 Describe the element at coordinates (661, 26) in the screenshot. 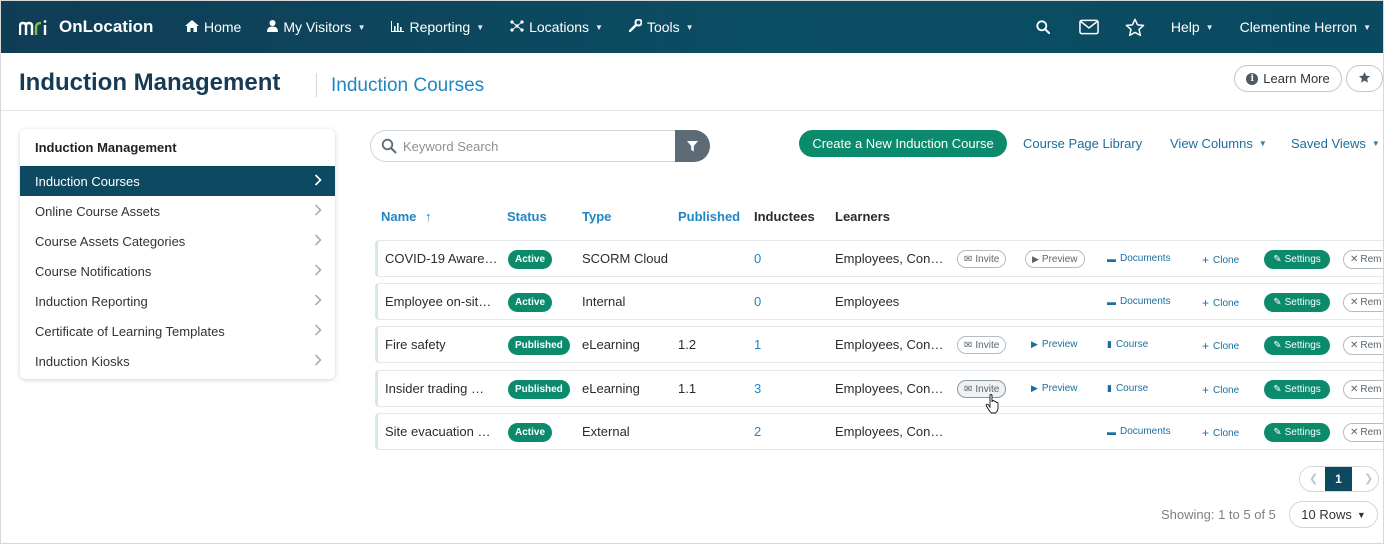

I see `nav-tools: Tools ▼` at that location.